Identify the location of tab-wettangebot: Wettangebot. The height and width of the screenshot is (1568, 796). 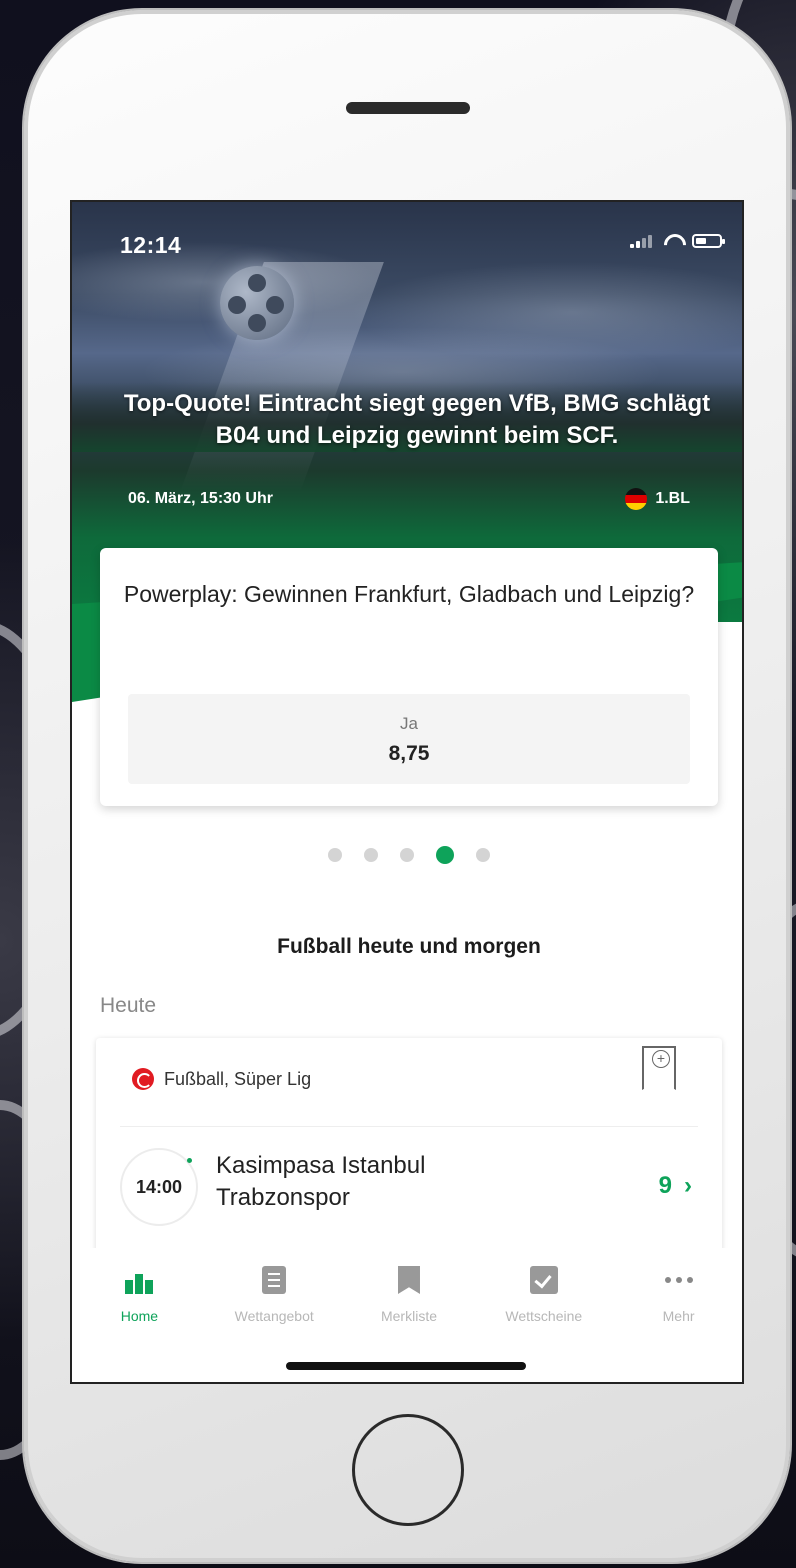
(274, 1296).